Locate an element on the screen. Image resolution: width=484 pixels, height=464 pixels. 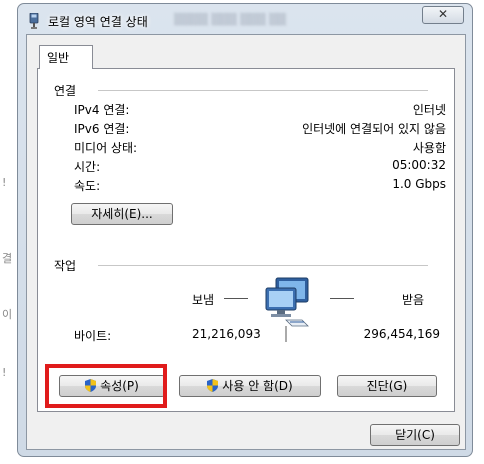
title-bar: 로컬 영역 연결 상태 ▒▒▒▒ ▒▒▒ ▒▒▒ ▒▒ ✕ is located at coordinates (245, 20).